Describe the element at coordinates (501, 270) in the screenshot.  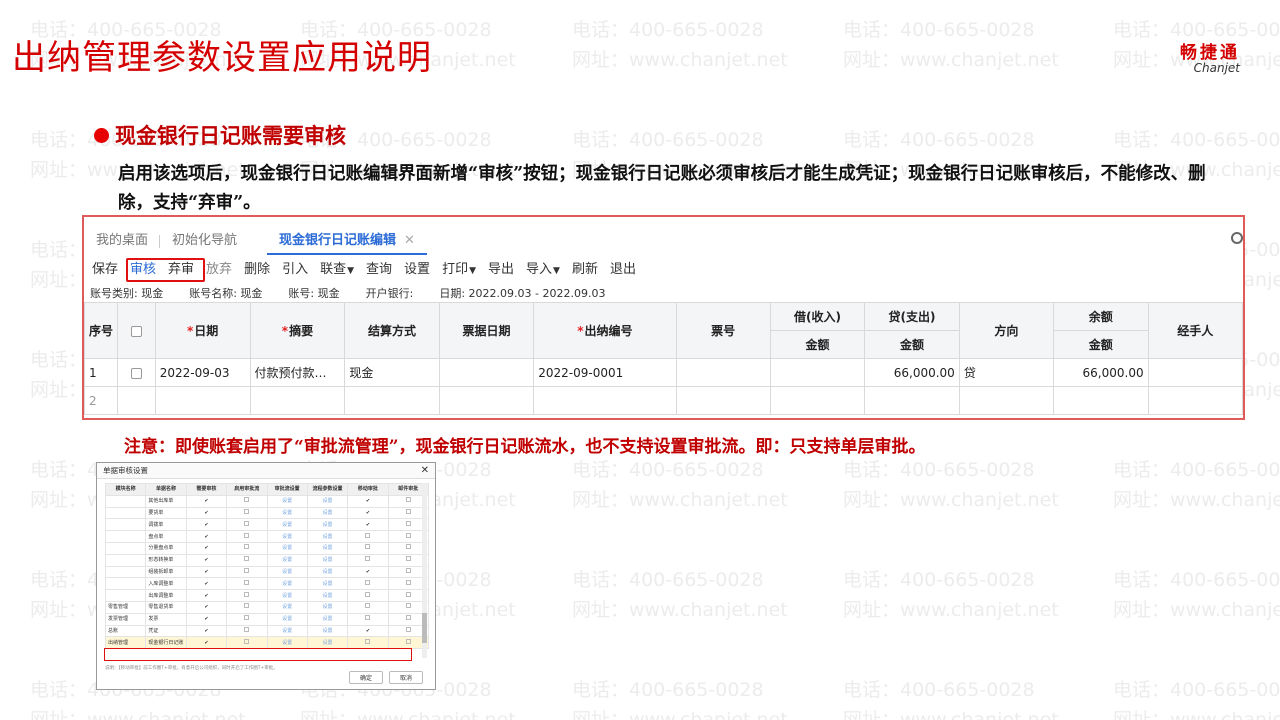
I see `toolbar-button-10: 导出` at that location.